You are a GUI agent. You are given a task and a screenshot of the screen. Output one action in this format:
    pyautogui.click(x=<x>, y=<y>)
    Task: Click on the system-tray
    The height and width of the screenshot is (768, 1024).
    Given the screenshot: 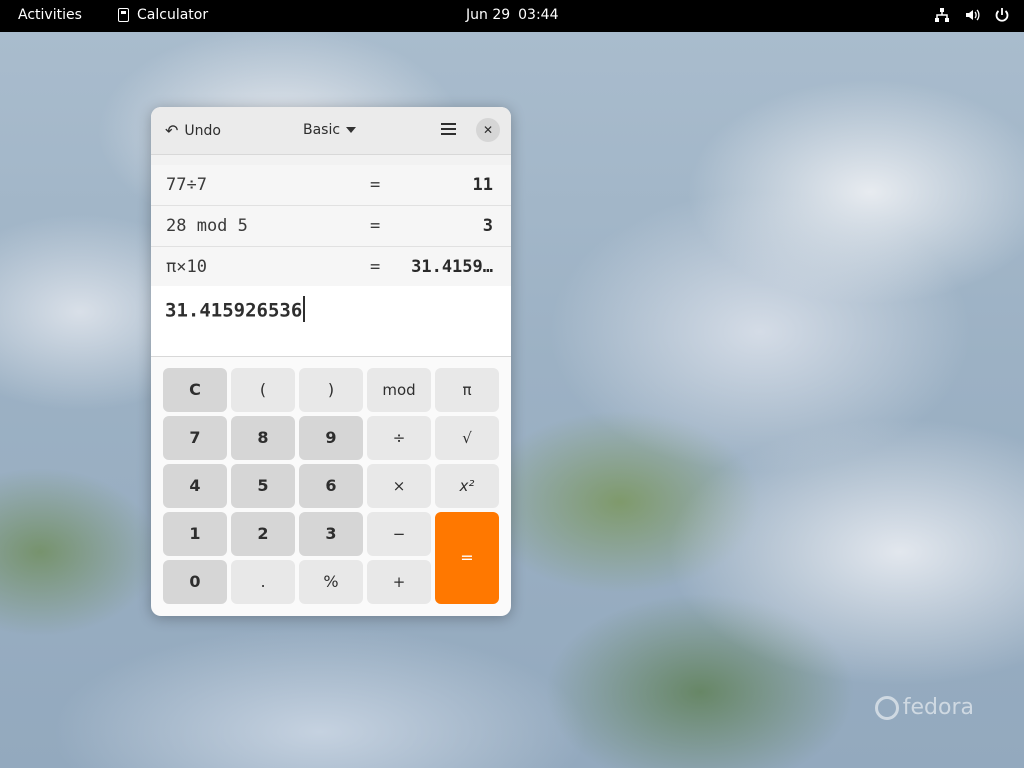 What is the action you would take?
    pyautogui.click(x=972, y=17)
    